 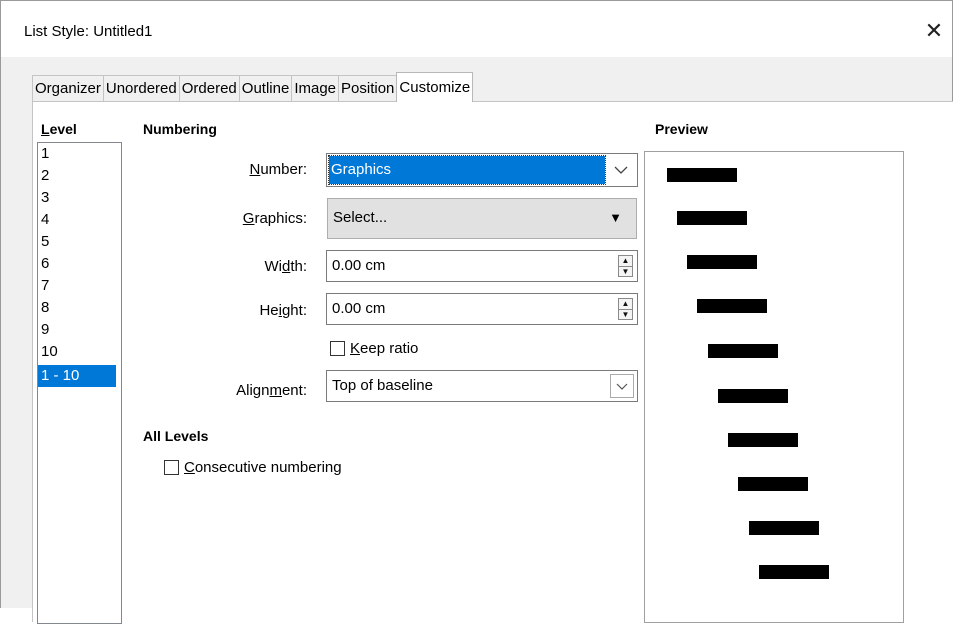 I want to click on consecutive-numbering-checkbox: Consecutive numbering, so click(x=253, y=467).